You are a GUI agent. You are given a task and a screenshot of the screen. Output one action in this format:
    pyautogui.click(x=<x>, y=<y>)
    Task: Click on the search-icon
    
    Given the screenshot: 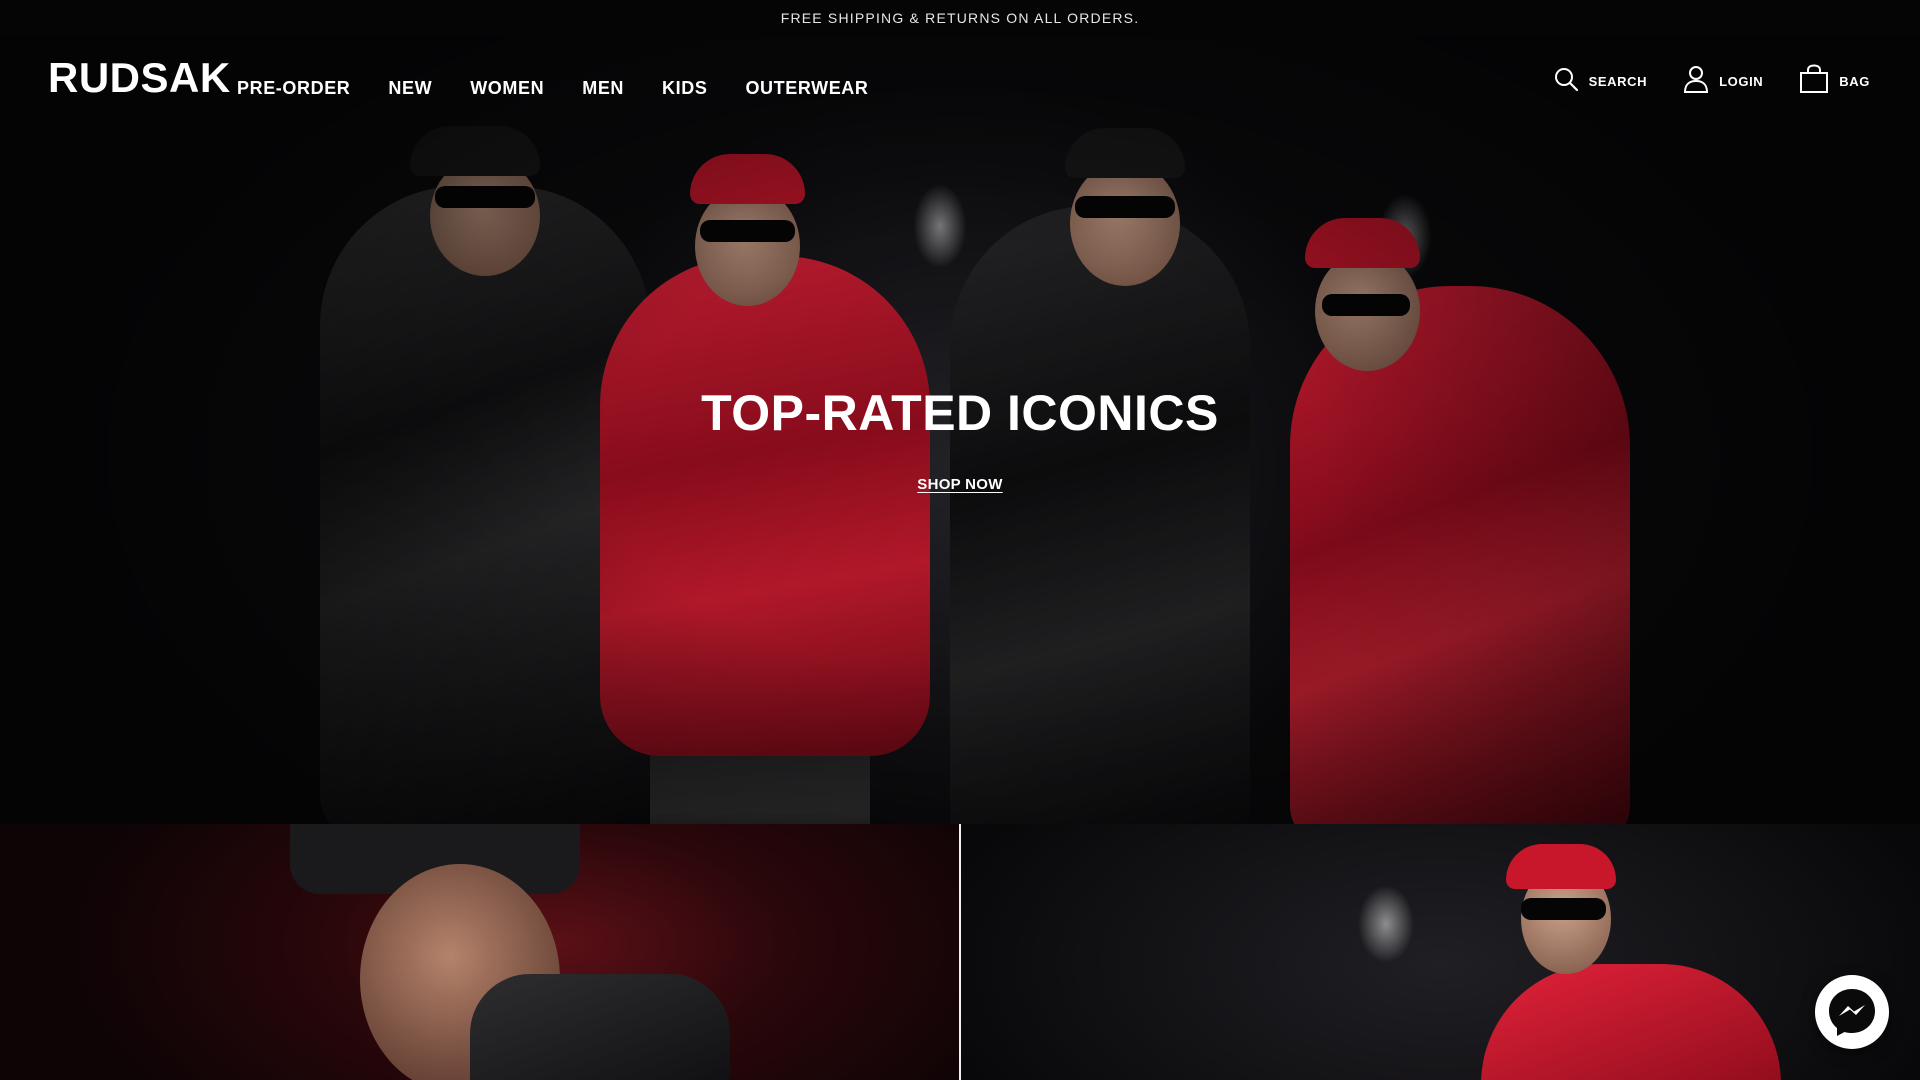 What is the action you would take?
    pyautogui.click(x=1566, y=80)
    